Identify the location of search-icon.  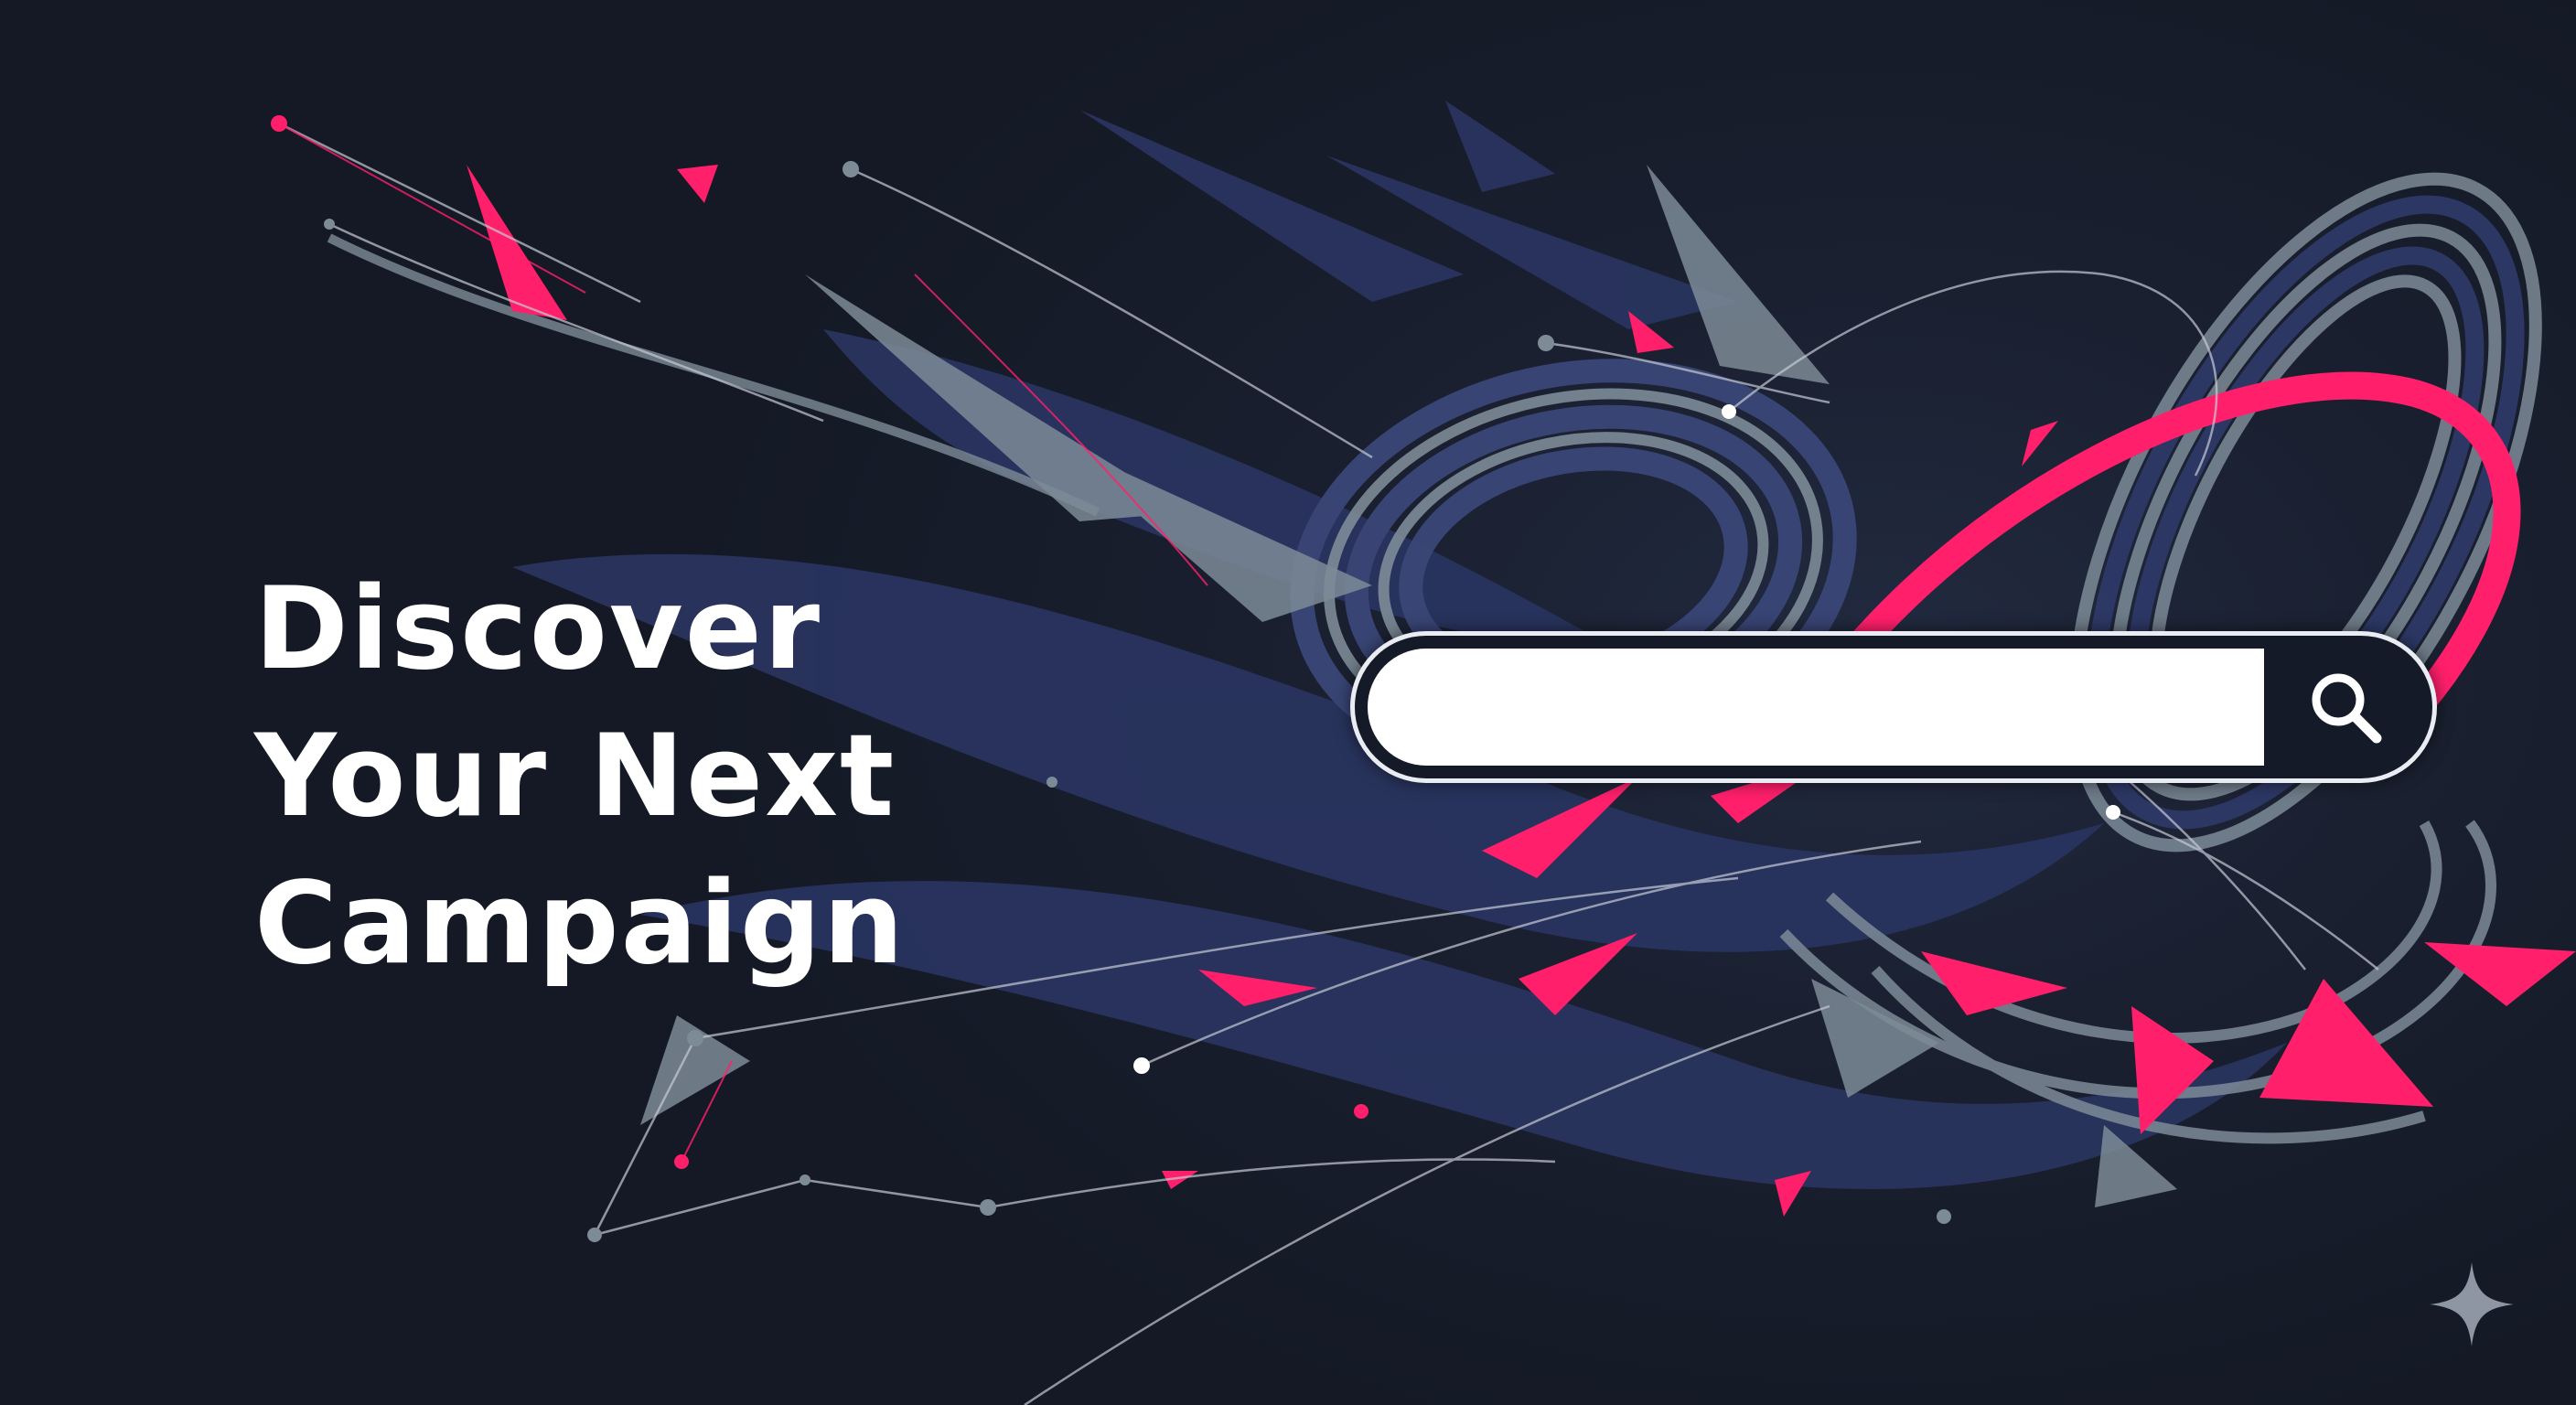
(2347, 708).